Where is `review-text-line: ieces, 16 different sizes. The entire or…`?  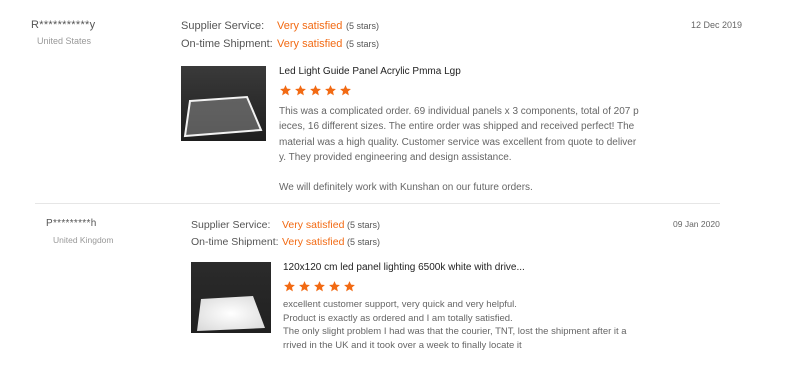
review-text-line: ieces, 16 different sizes. The entire or… is located at coordinates (457, 127).